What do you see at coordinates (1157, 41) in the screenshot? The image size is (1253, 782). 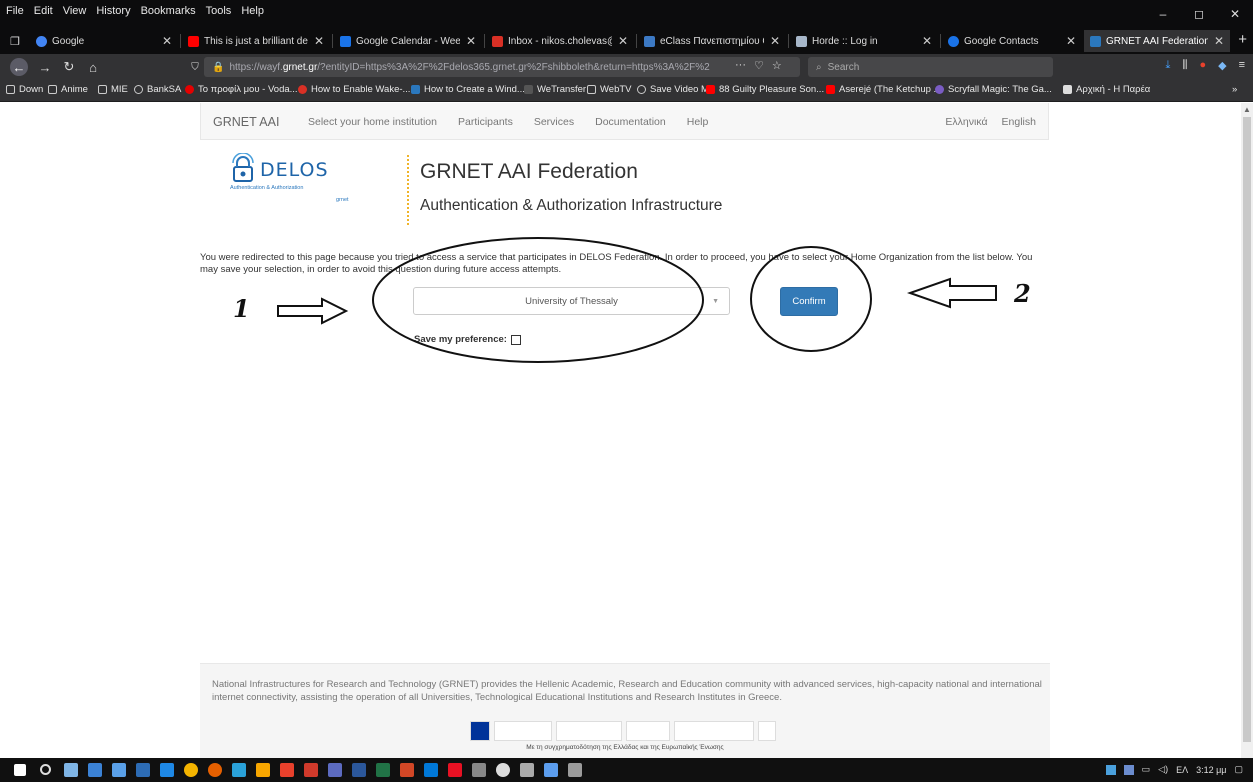 I see `tab-grnet-aai: GRNET AAI Federation • Se ✕` at bounding box center [1157, 41].